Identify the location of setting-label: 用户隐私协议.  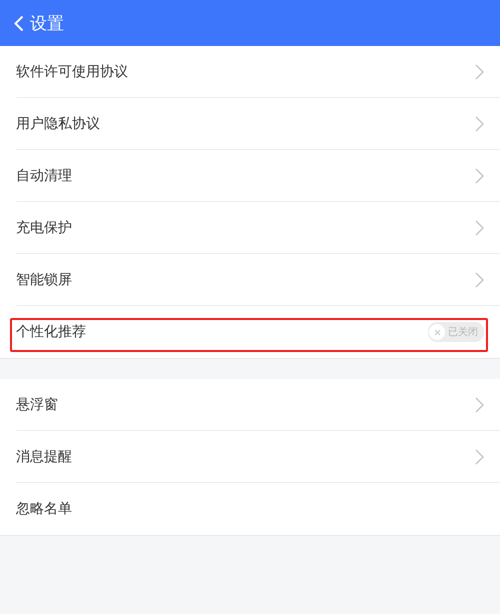
(58, 124).